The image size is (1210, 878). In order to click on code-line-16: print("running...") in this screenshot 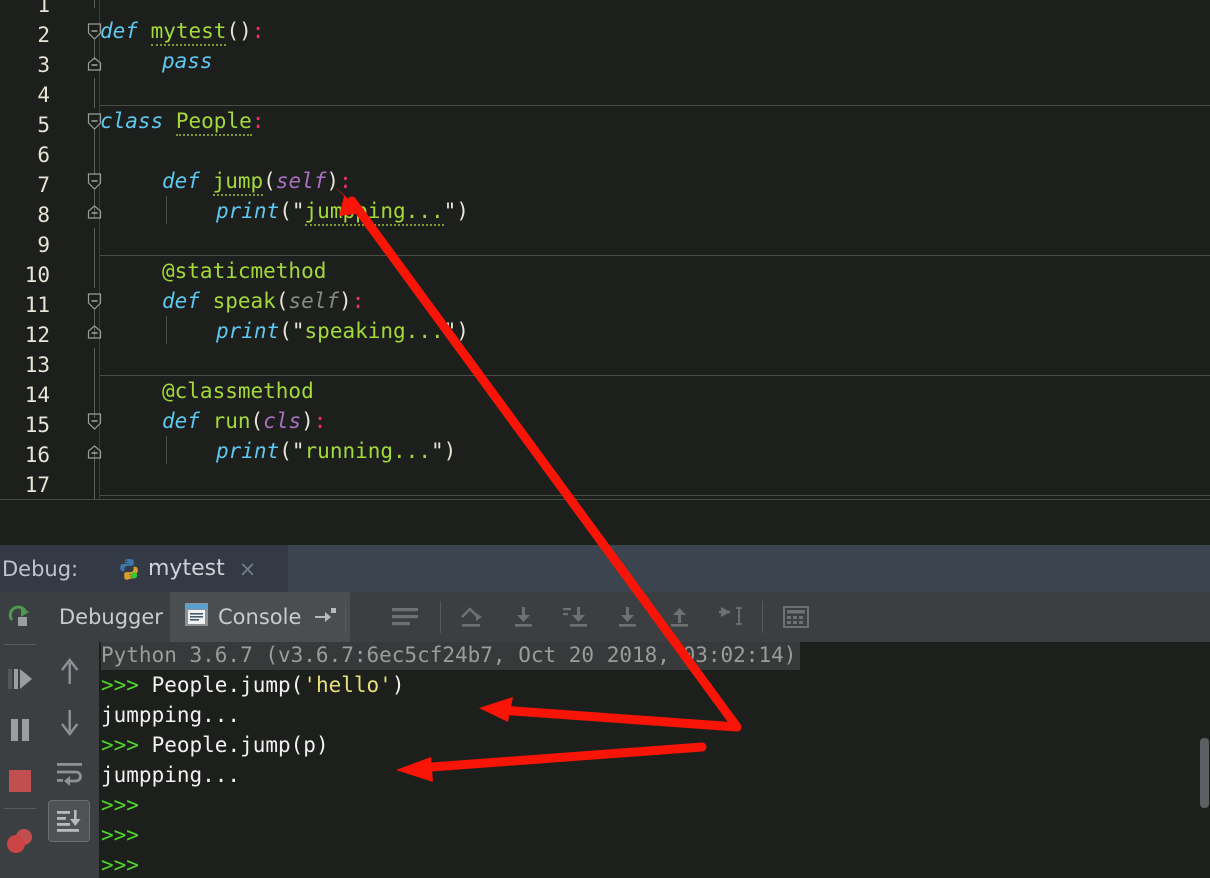, I will do `click(336, 451)`.